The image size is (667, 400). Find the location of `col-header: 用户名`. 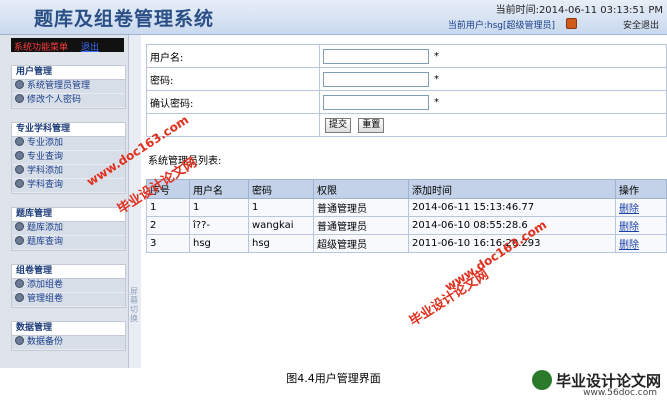

col-header: 用户名 is located at coordinates (219, 189).